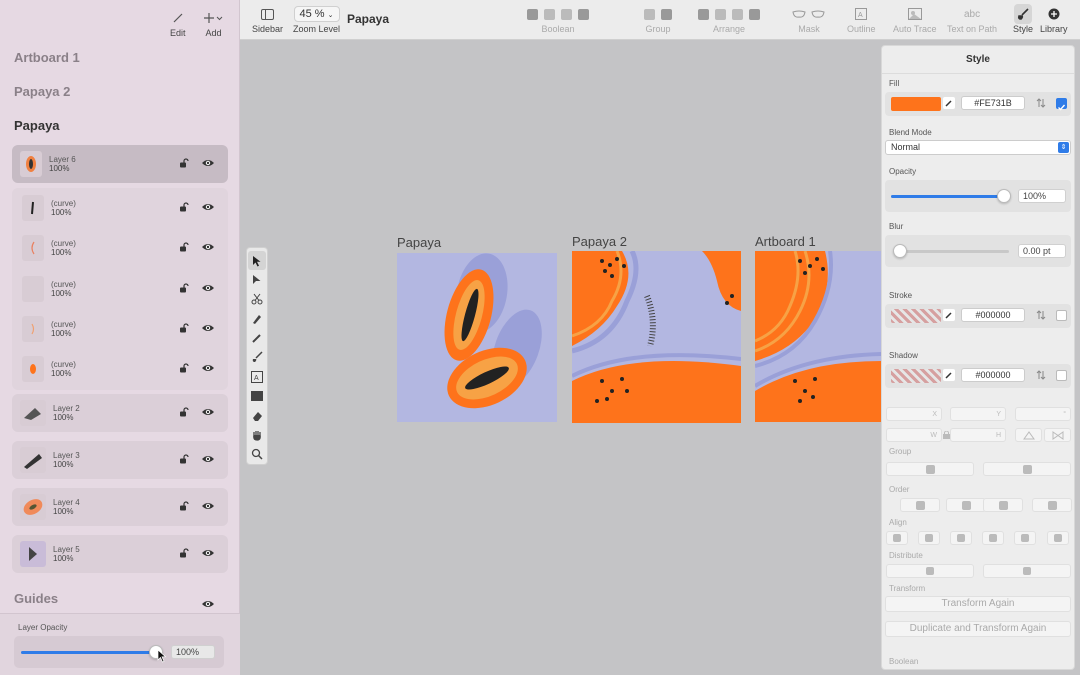 This screenshot has width=1080, height=675. Describe the element at coordinates (961, 538) in the screenshot. I see `align-right-button` at that location.